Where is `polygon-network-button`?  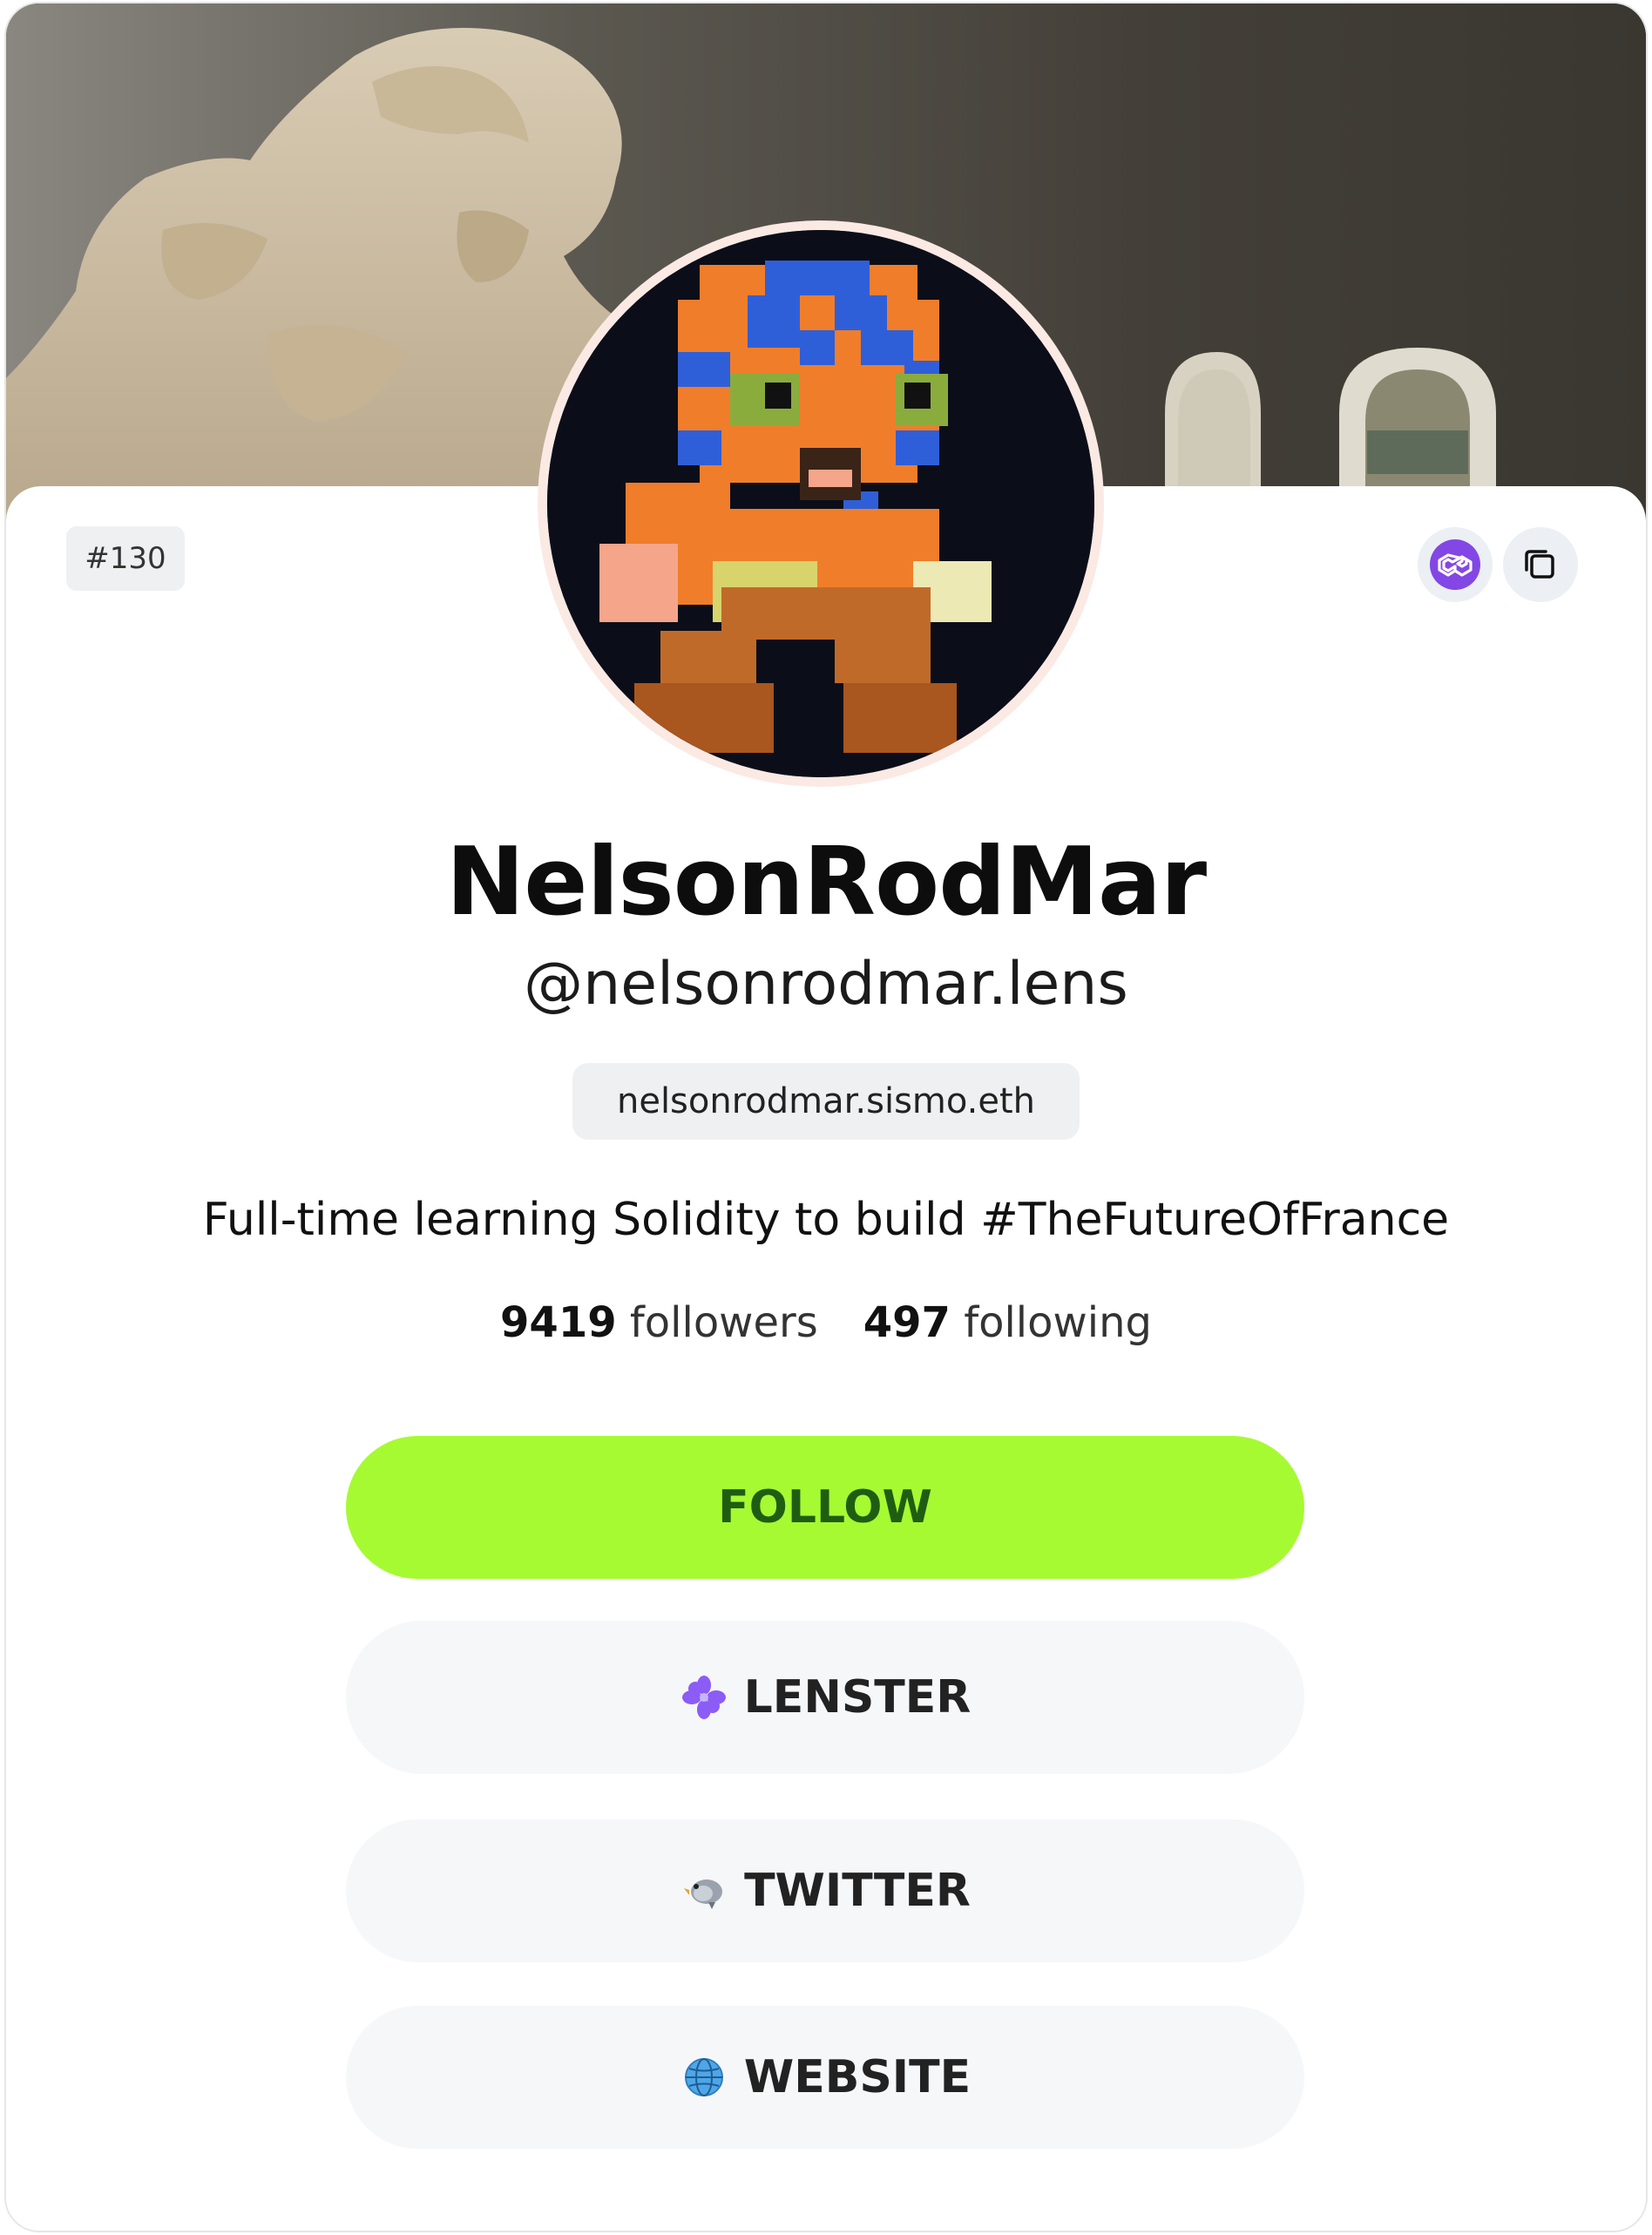
polygon-network-button is located at coordinates (1455, 564).